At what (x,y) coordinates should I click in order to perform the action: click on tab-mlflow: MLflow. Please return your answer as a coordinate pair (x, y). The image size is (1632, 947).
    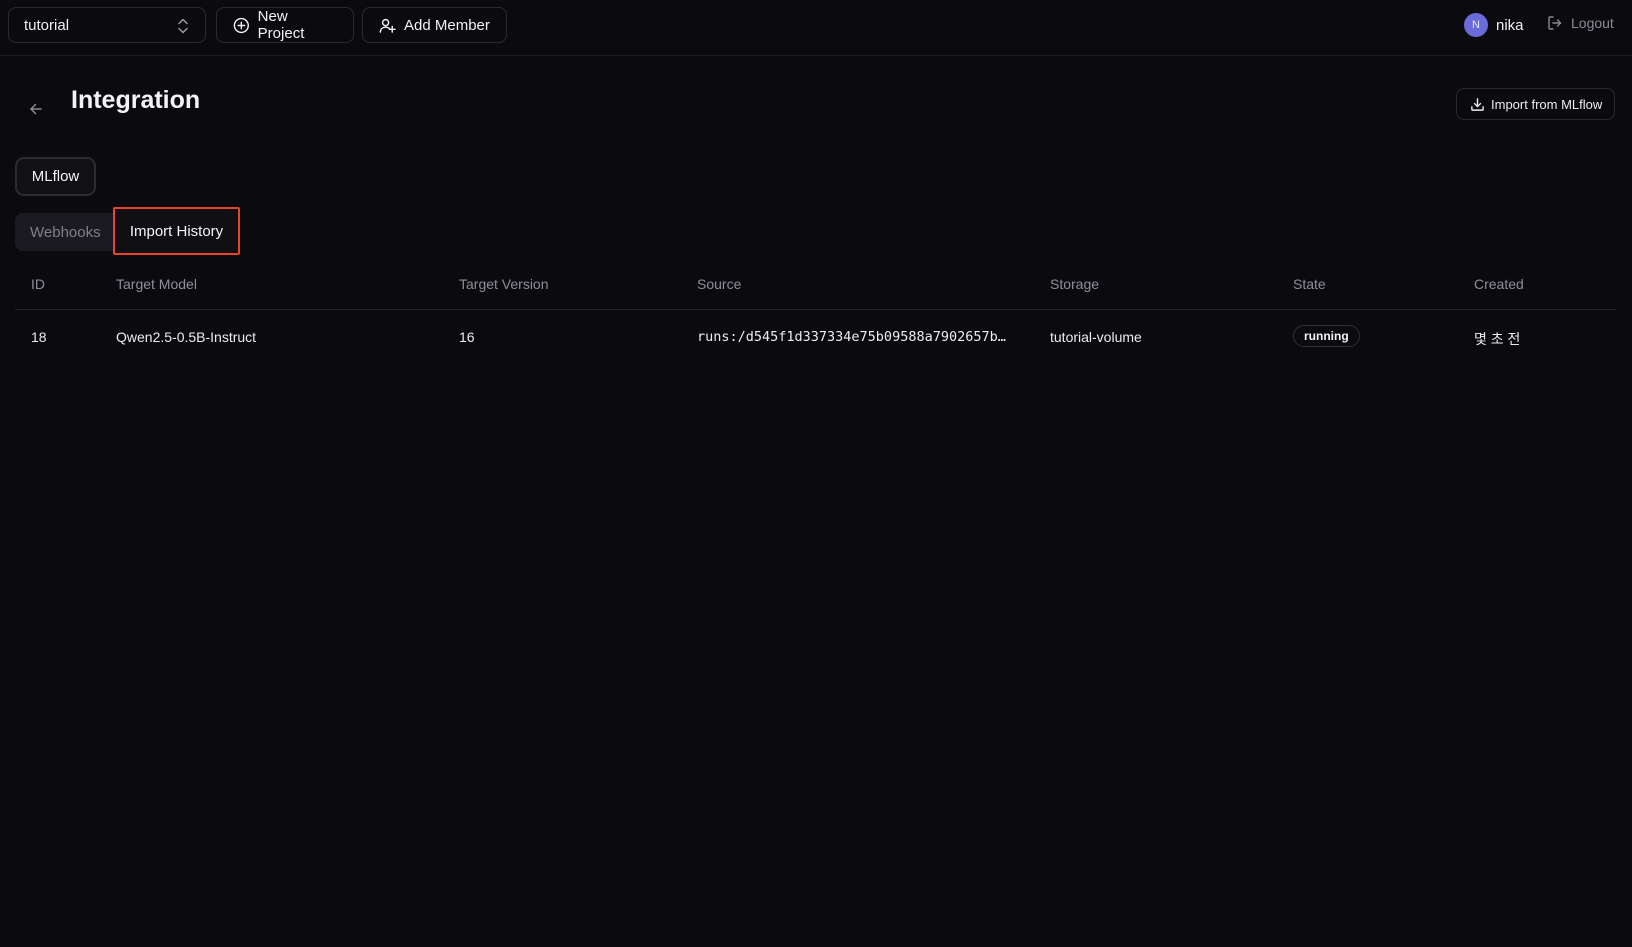
    Looking at the image, I should click on (55, 176).